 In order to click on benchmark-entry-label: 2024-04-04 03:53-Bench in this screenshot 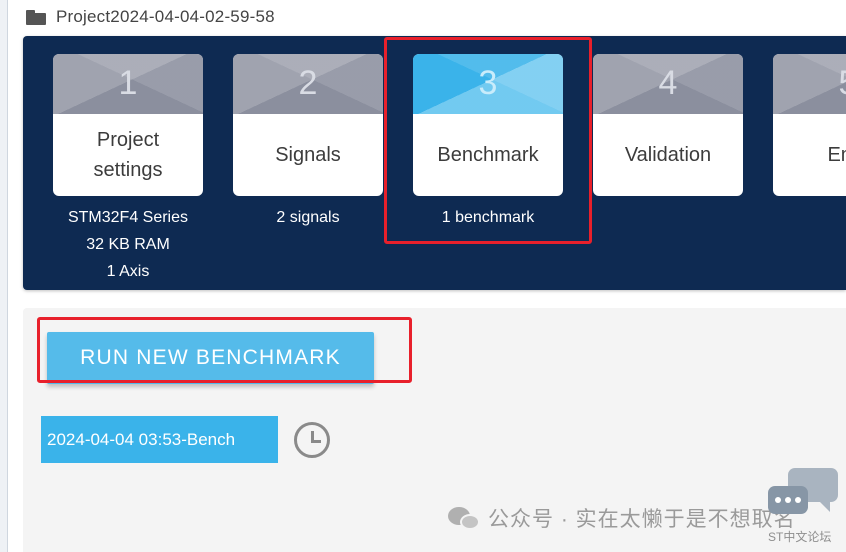, I will do `click(141, 439)`.